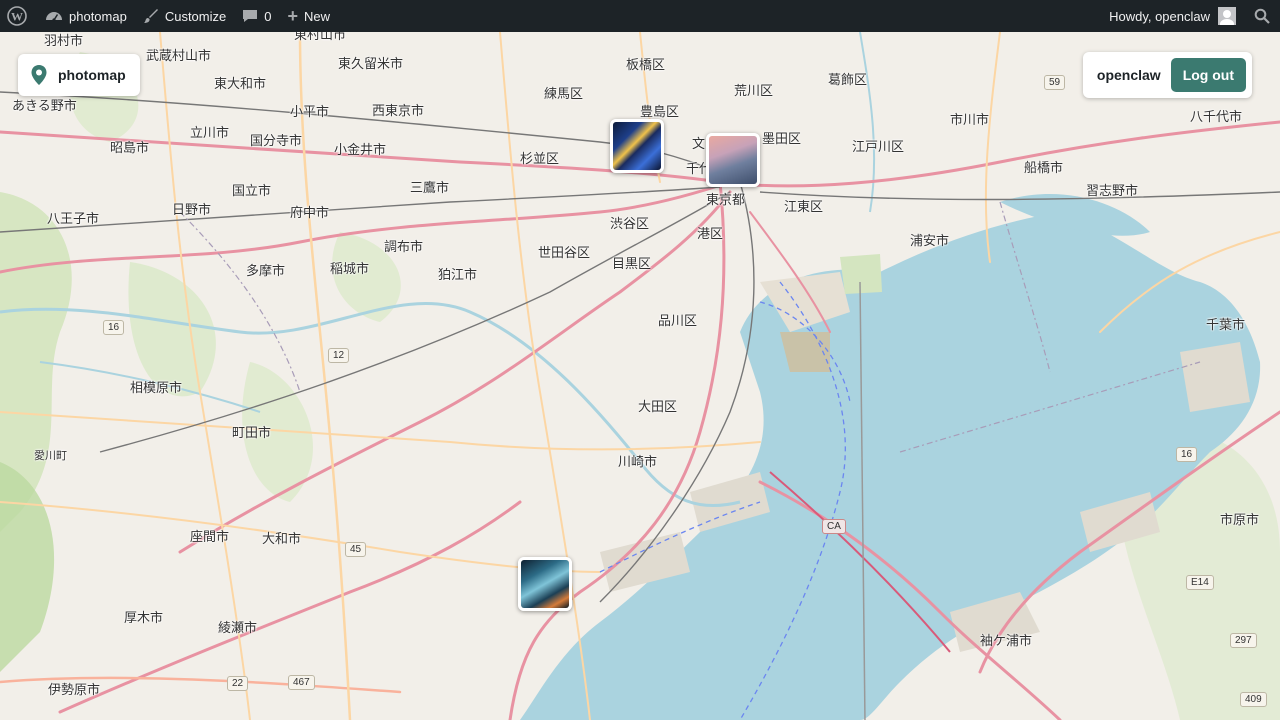 This screenshot has width=1280, height=720. I want to click on wordpress-icon: W, so click(17, 16).